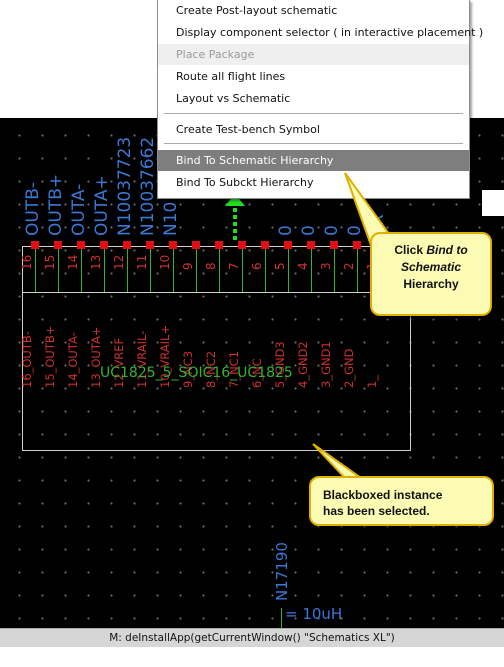 Image resolution: width=504 pixels, height=667 pixels. What do you see at coordinates (280, 266) in the screenshot?
I see `pin-number: 5` at bounding box center [280, 266].